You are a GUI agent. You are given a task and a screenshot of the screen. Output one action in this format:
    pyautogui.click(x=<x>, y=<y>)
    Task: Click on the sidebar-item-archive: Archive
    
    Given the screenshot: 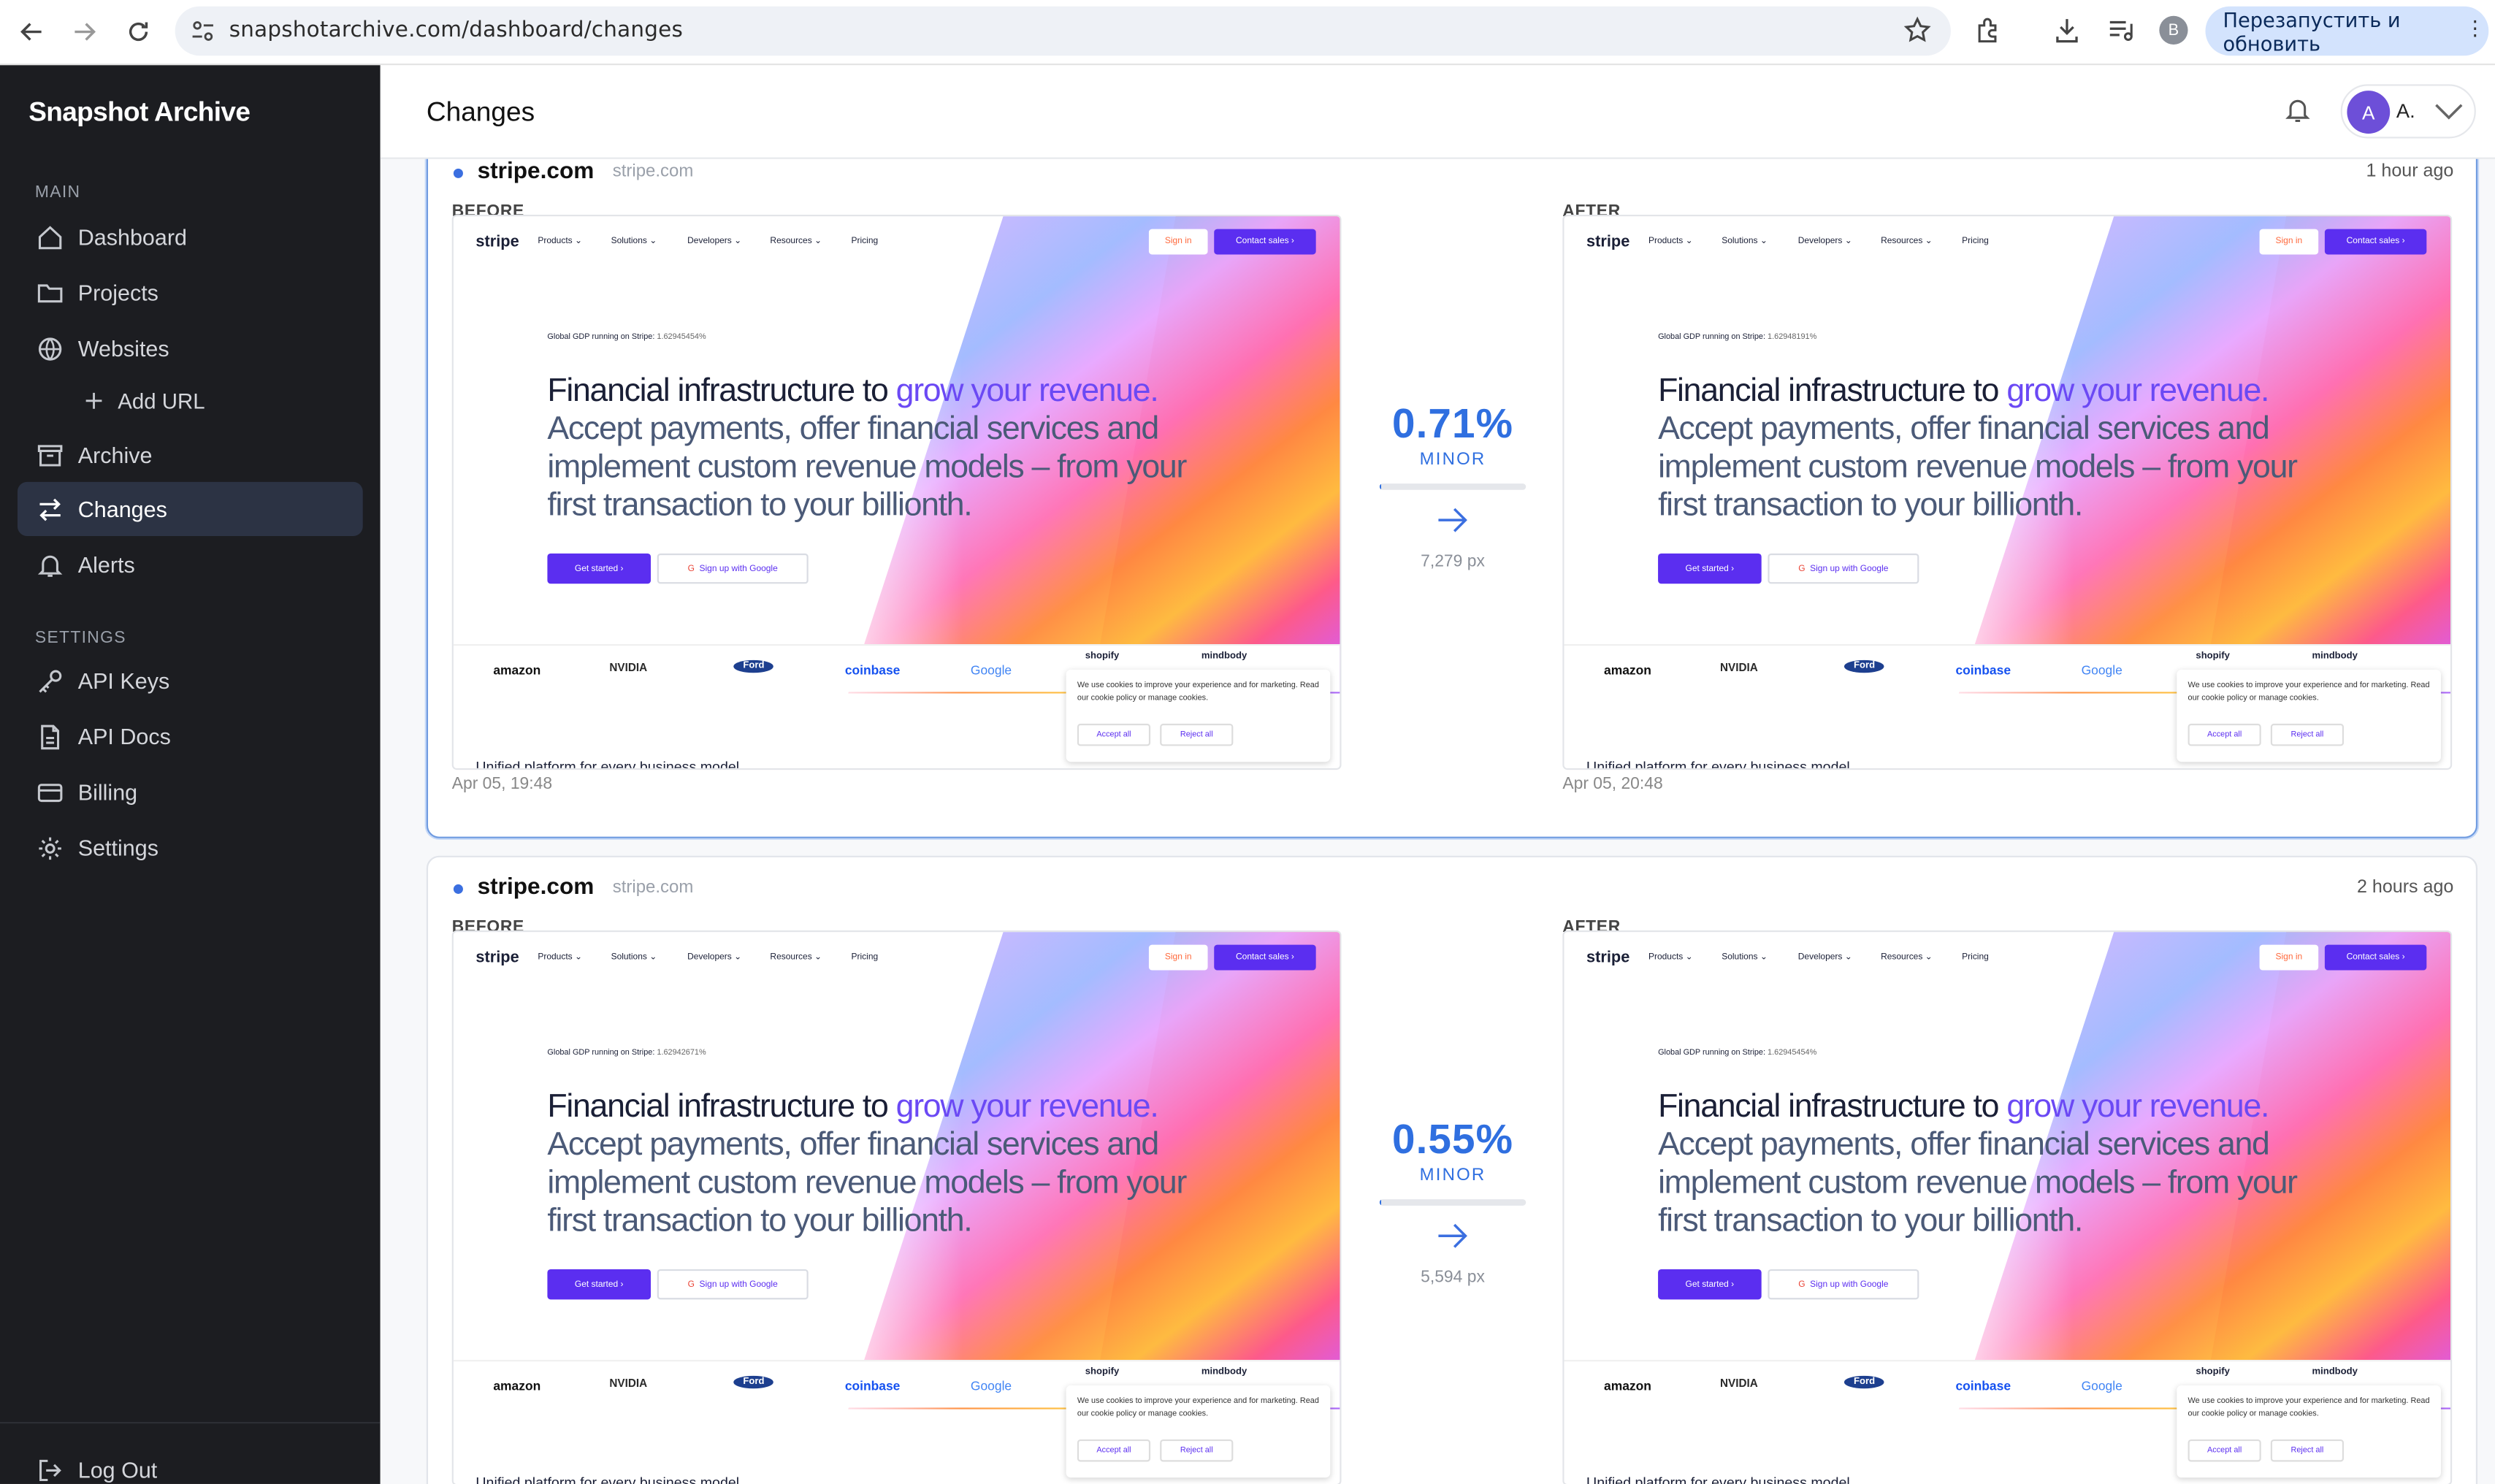 What is the action you would take?
    pyautogui.click(x=190, y=455)
    